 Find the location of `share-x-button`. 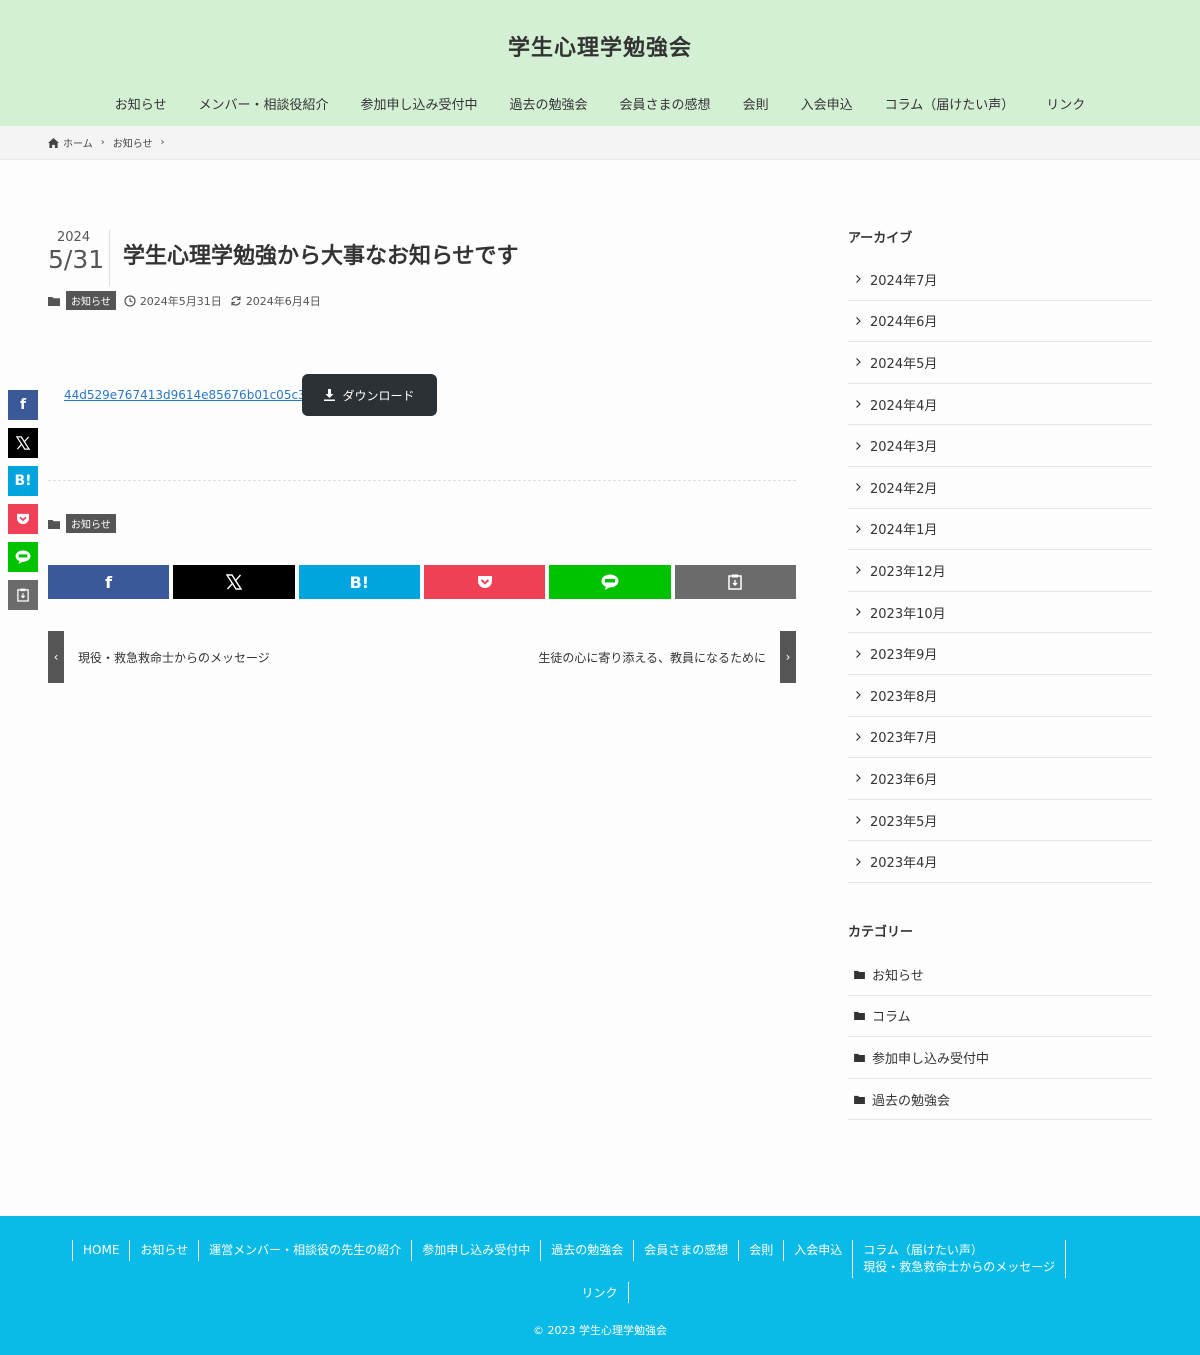

share-x-button is located at coordinates (234, 582).